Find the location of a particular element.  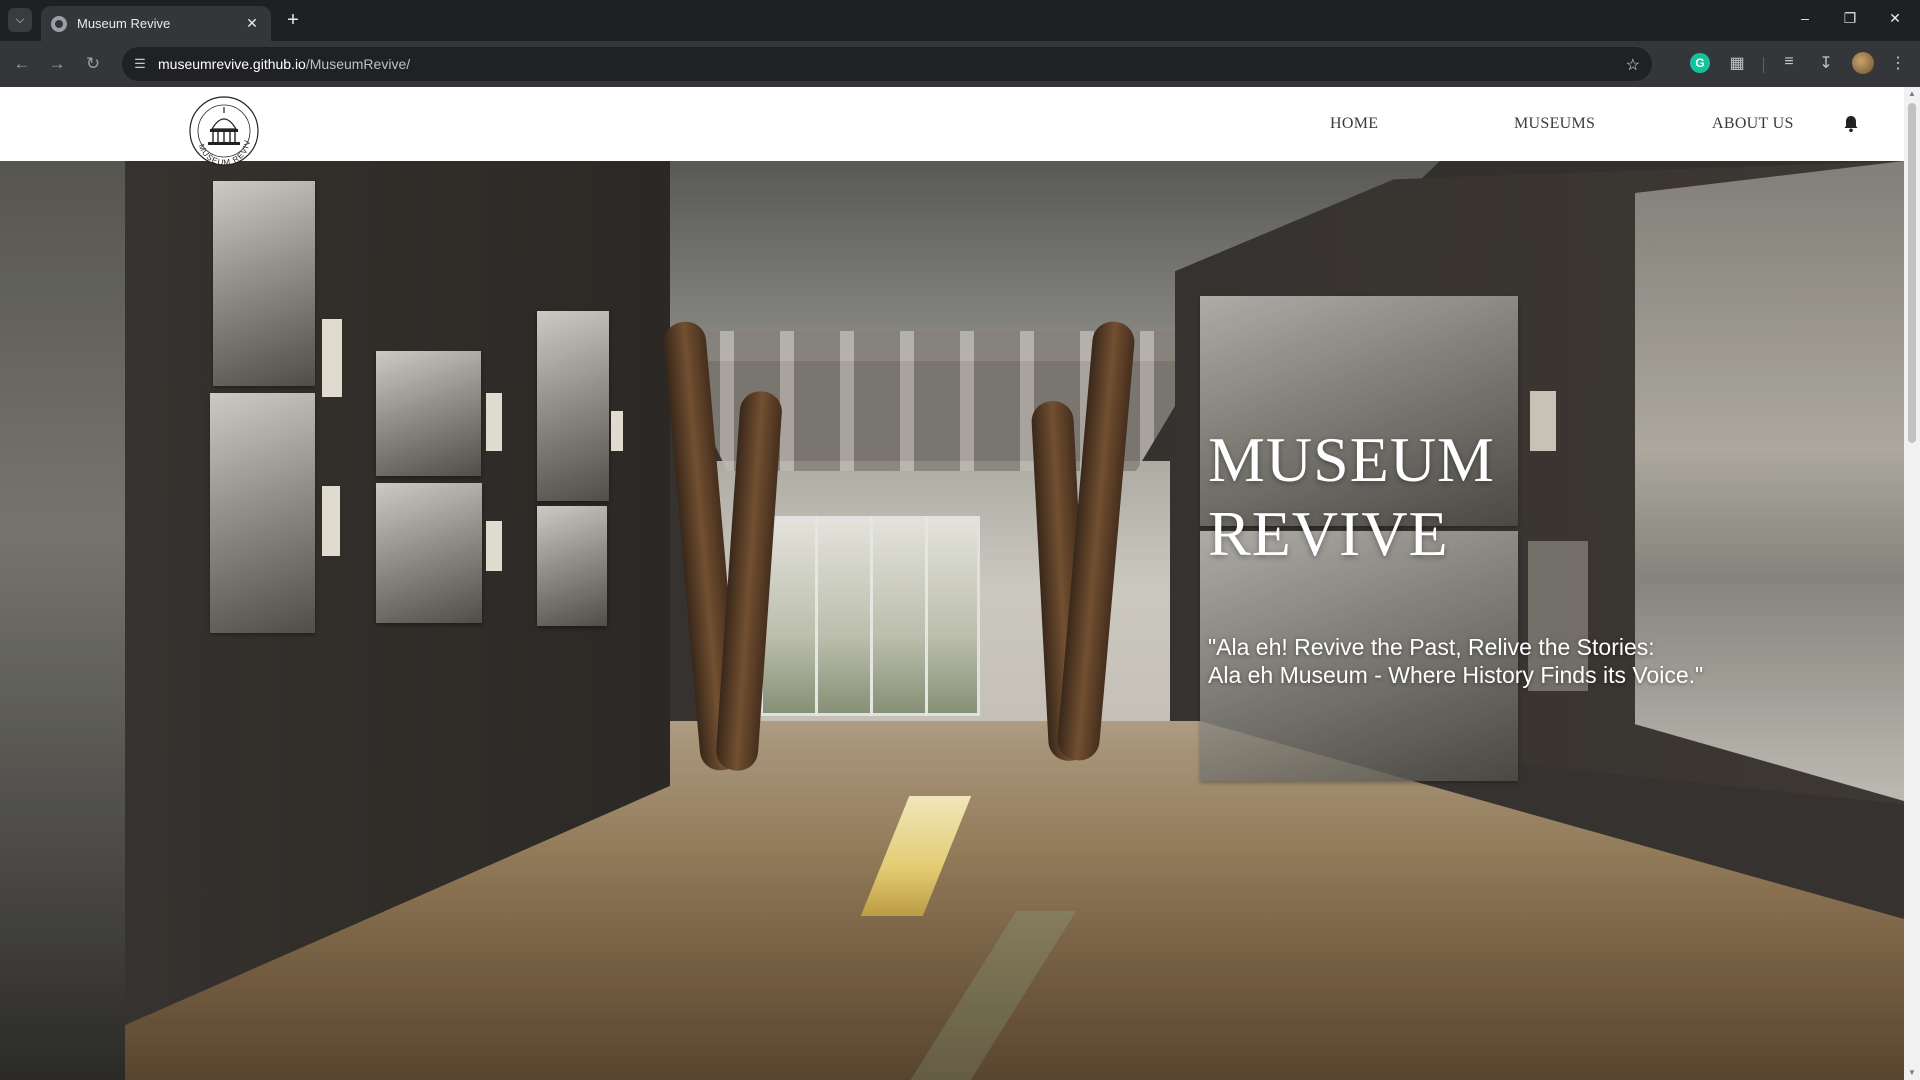

forward-icon: → is located at coordinates (57, 64).